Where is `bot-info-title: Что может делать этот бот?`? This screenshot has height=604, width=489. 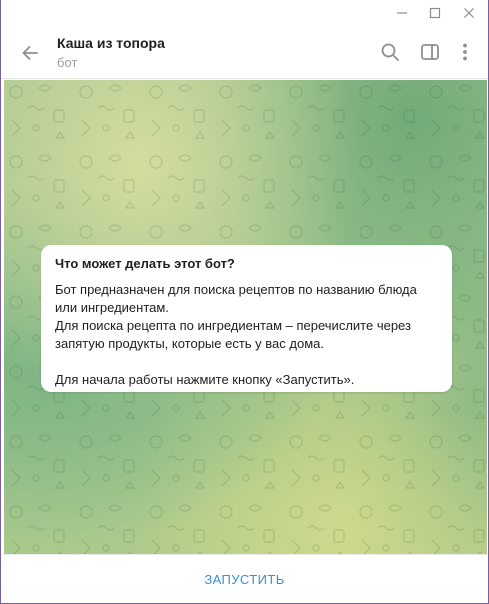
bot-info-title: Что может делать этот бот? is located at coordinates (145, 263).